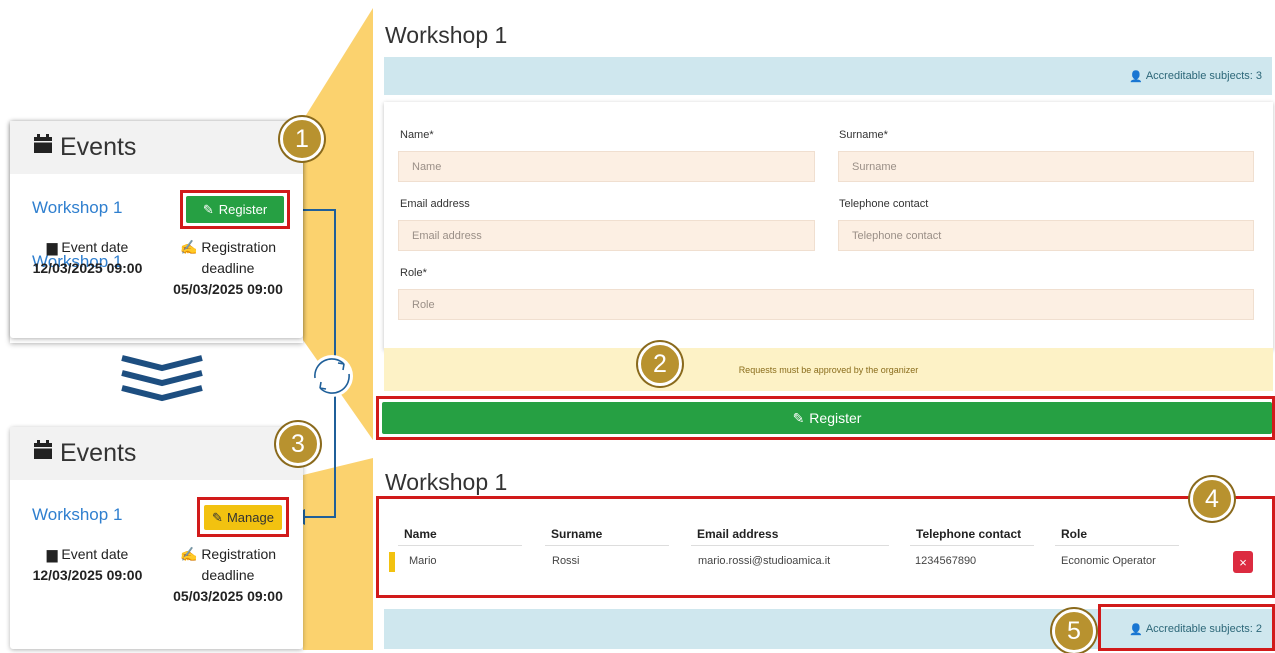  Describe the element at coordinates (1046, 235) in the screenshot. I see `phone-input: Telephone contact` at that location.